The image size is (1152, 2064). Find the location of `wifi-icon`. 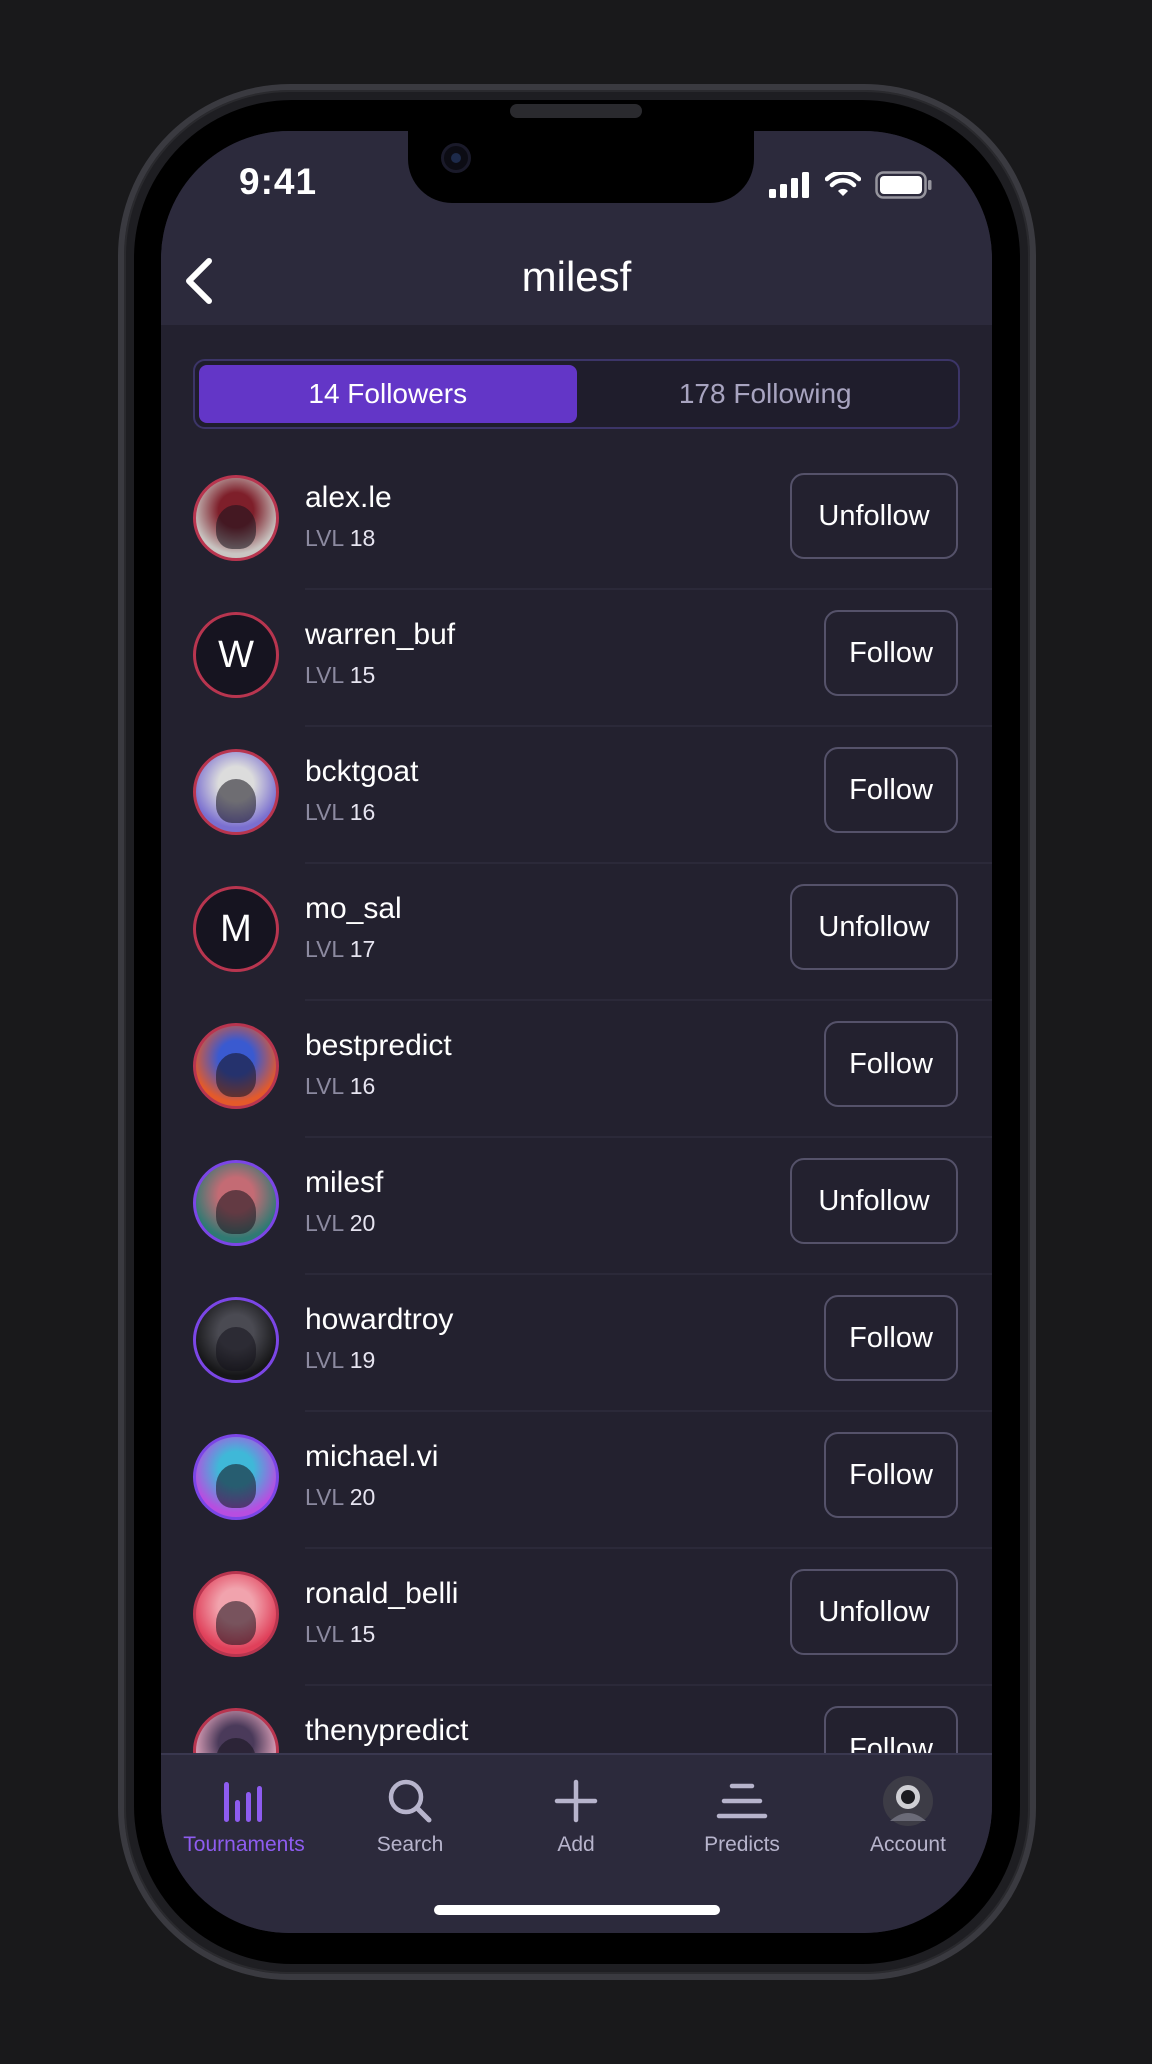

wifi-icon is located at coordinates (843, 184).